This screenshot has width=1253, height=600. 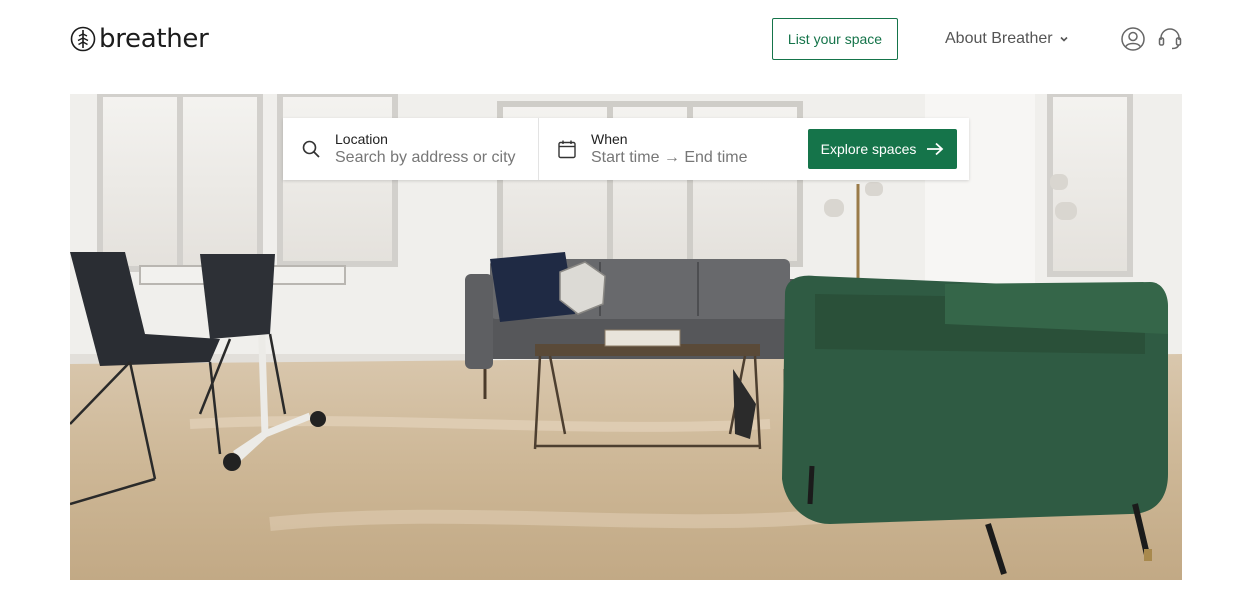 What do you see at coordinates (609, 138) in the screenshot?
I see `when-label: When` at bounding box center [609, 138].